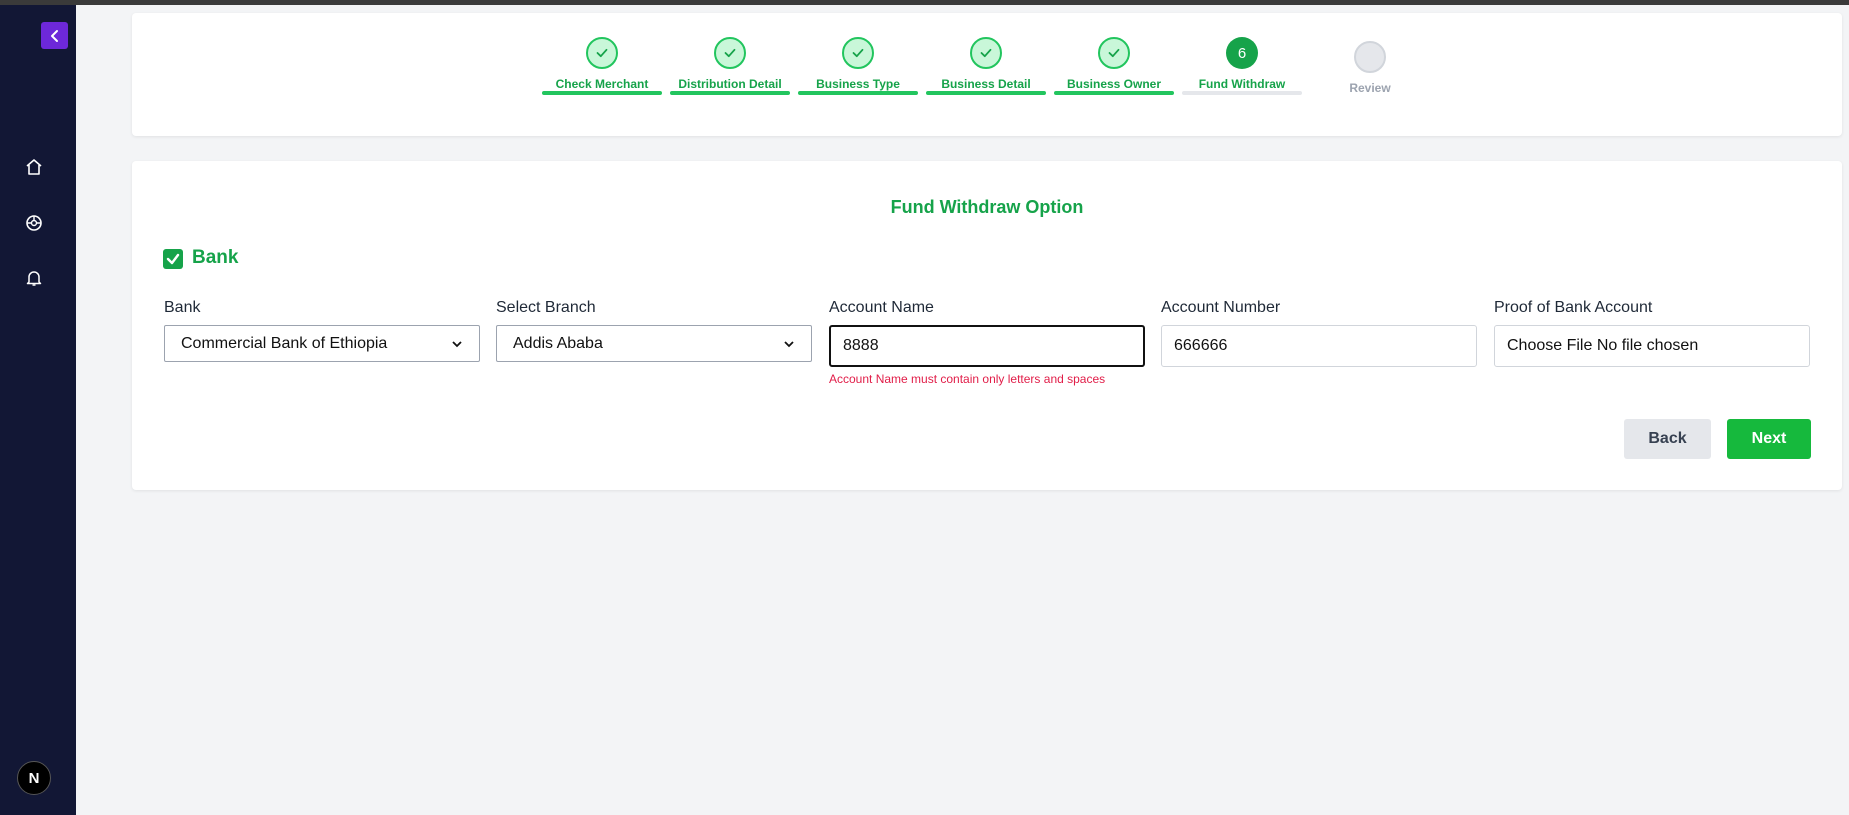 This screenshot has height=815, width=1849. I want to click on sidebar-item-notifications, so click(34, 278).